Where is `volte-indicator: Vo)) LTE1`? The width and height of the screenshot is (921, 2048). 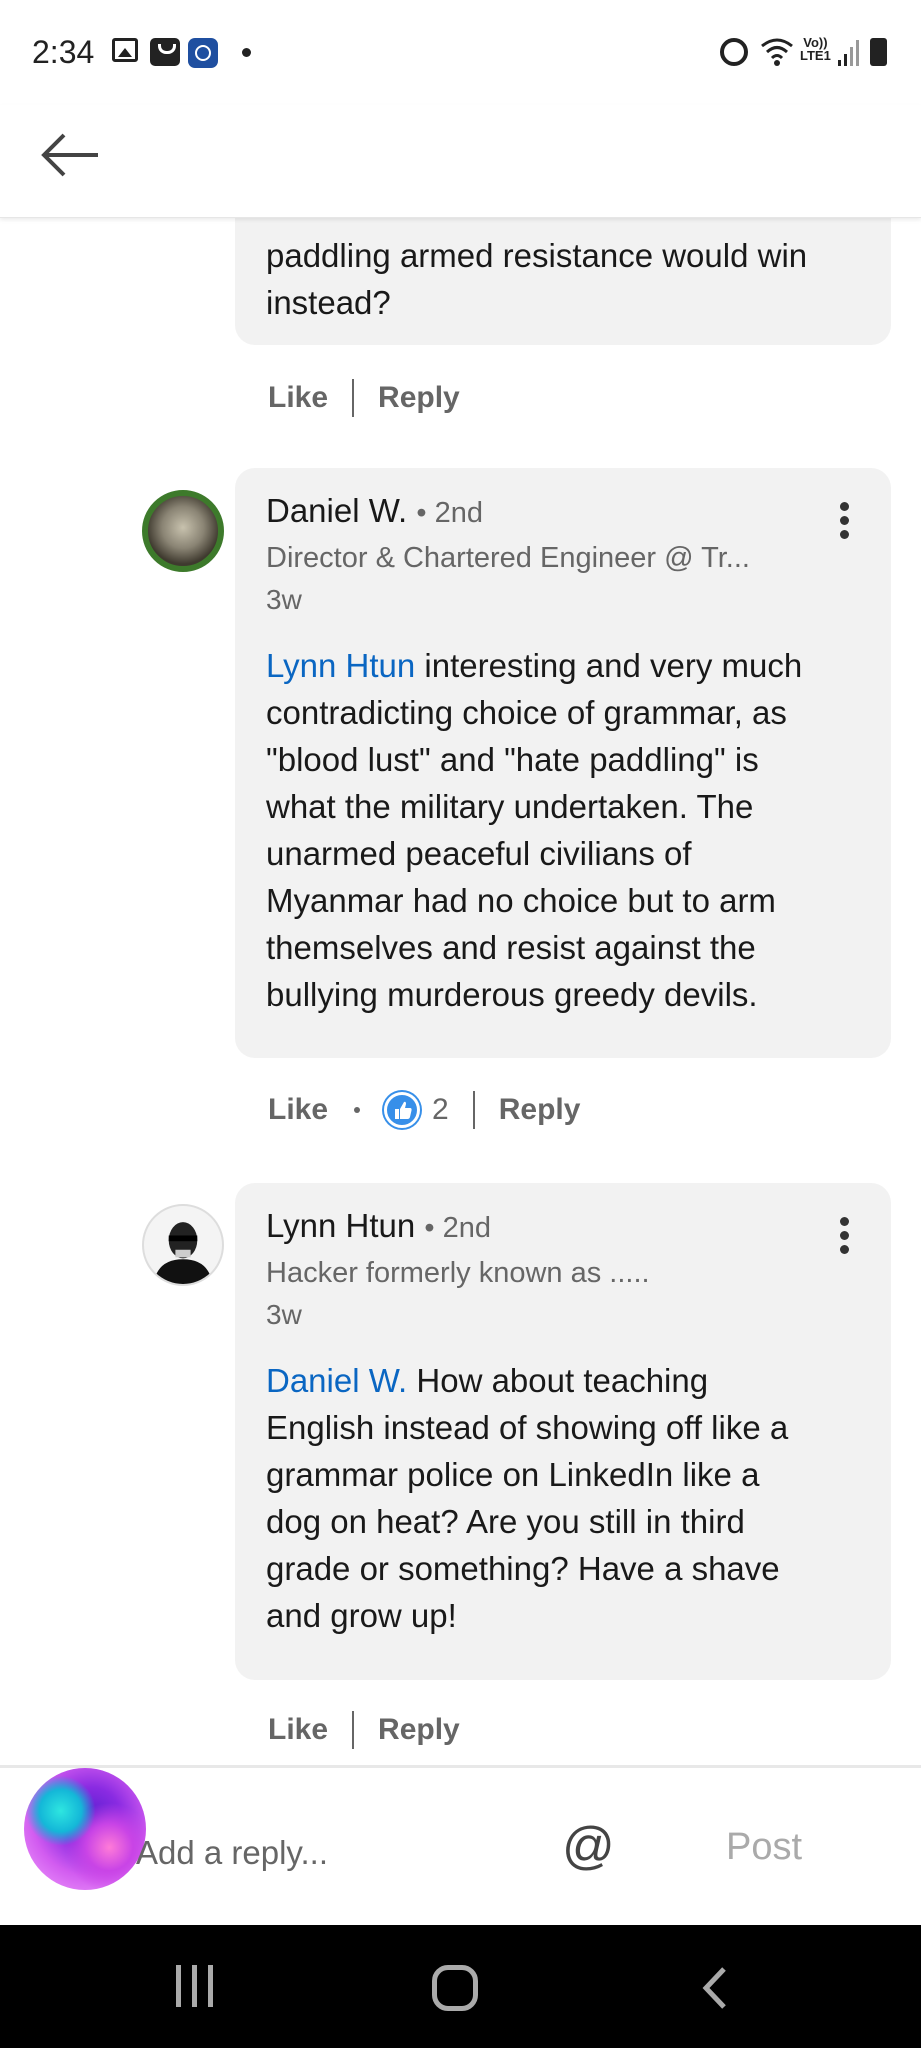 volte-indicator: Vo)) LTE1 is located at coordinates (815, 49).